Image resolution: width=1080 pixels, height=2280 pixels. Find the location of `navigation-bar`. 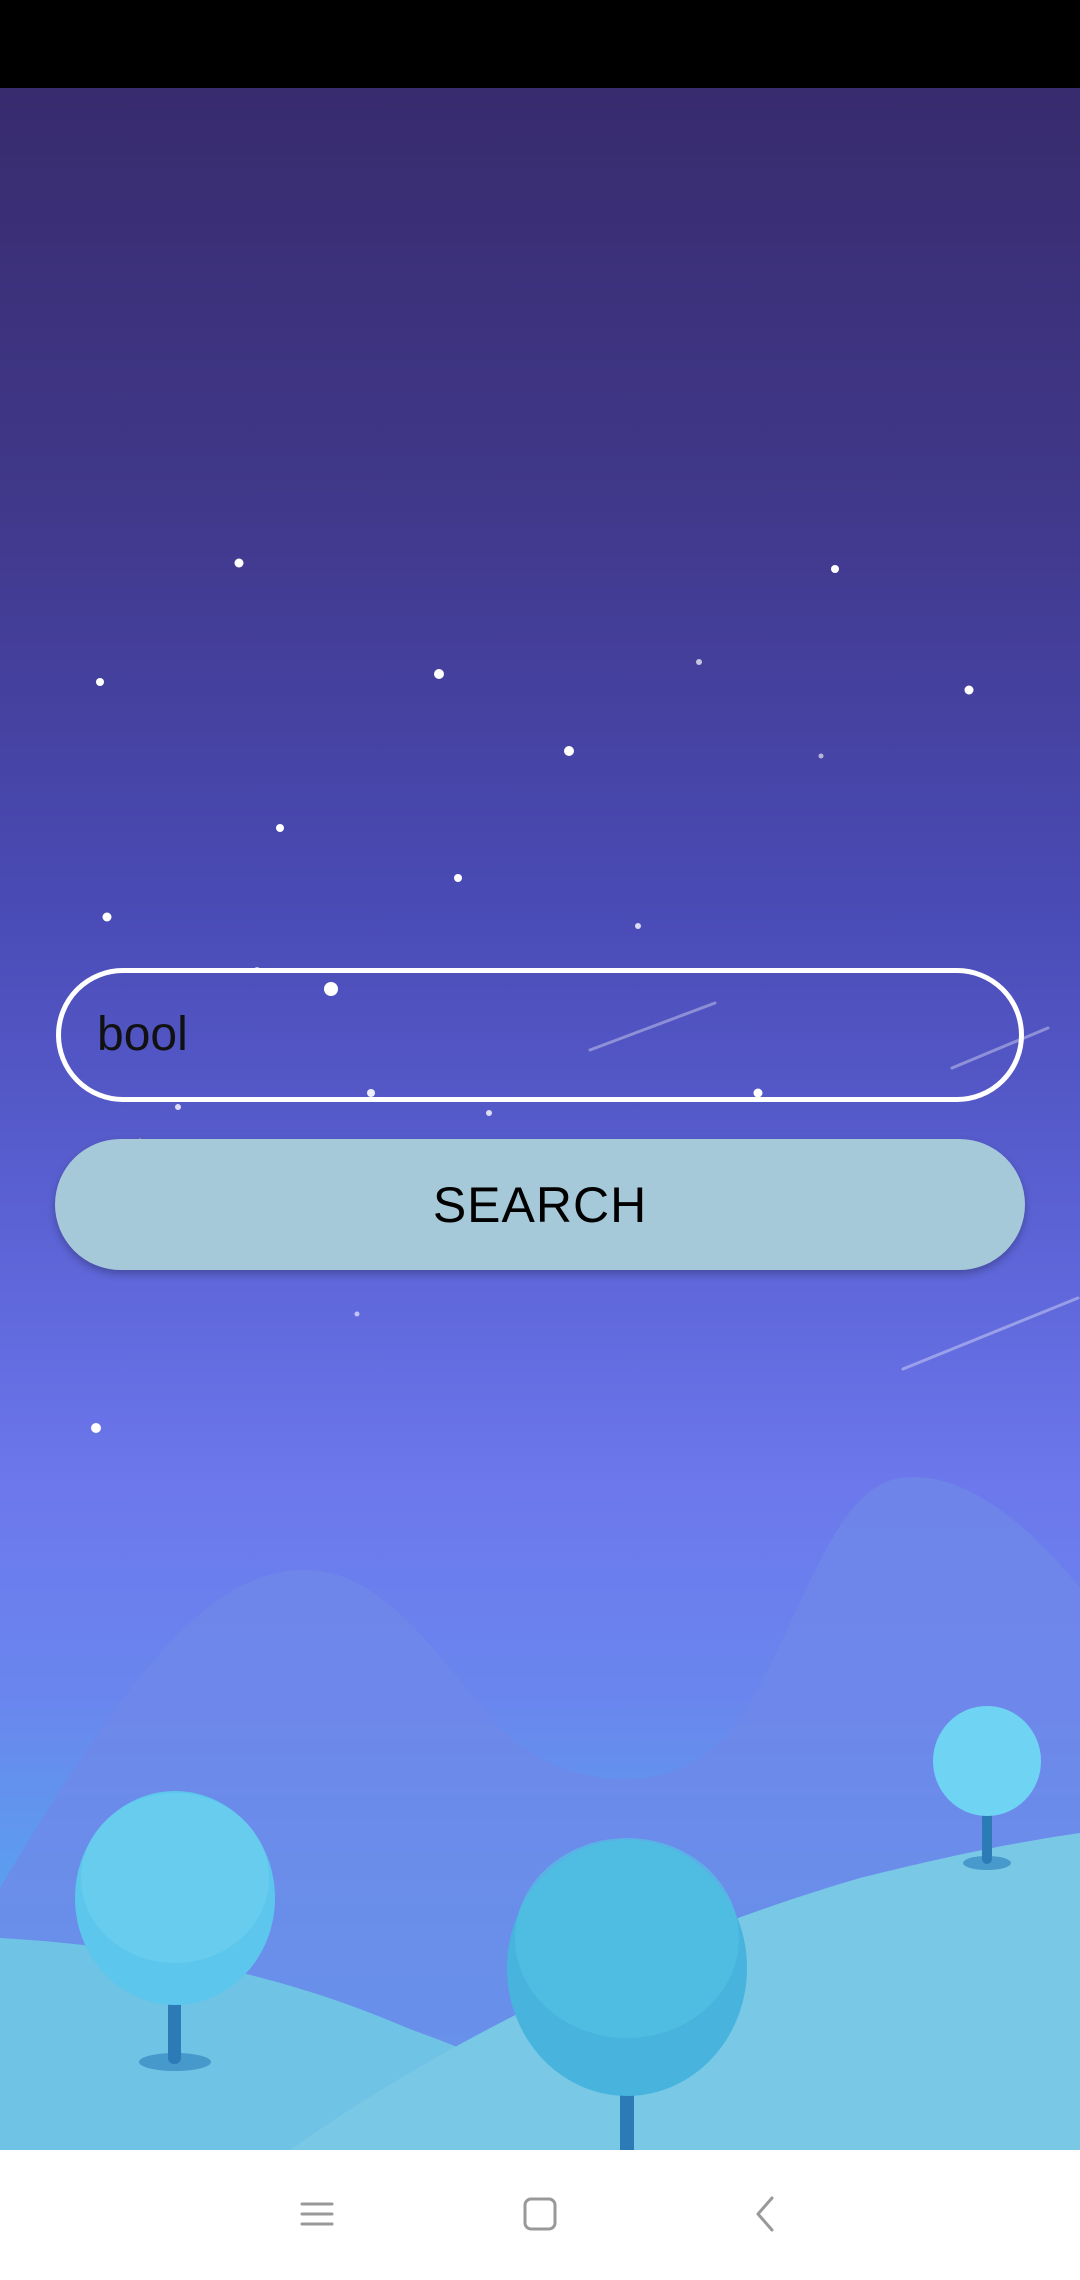

navigation-bar is located at coordinates (540, 2215).